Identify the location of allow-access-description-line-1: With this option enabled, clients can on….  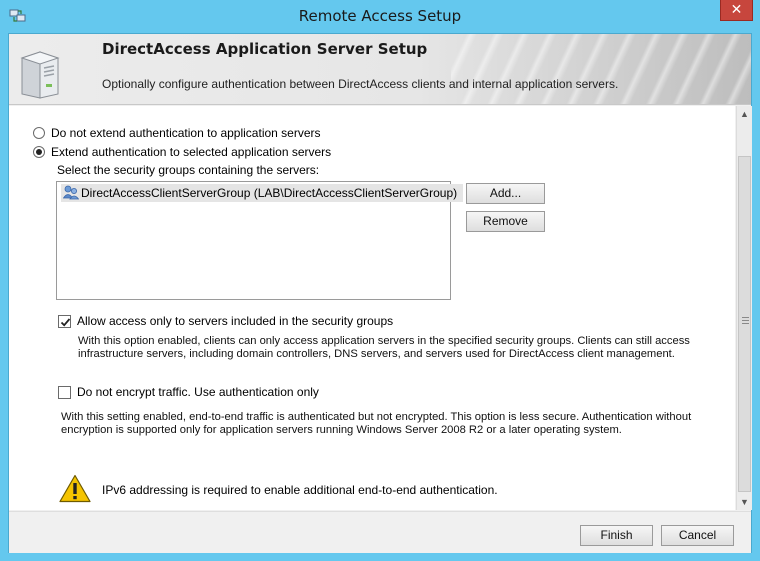
(384, 341).